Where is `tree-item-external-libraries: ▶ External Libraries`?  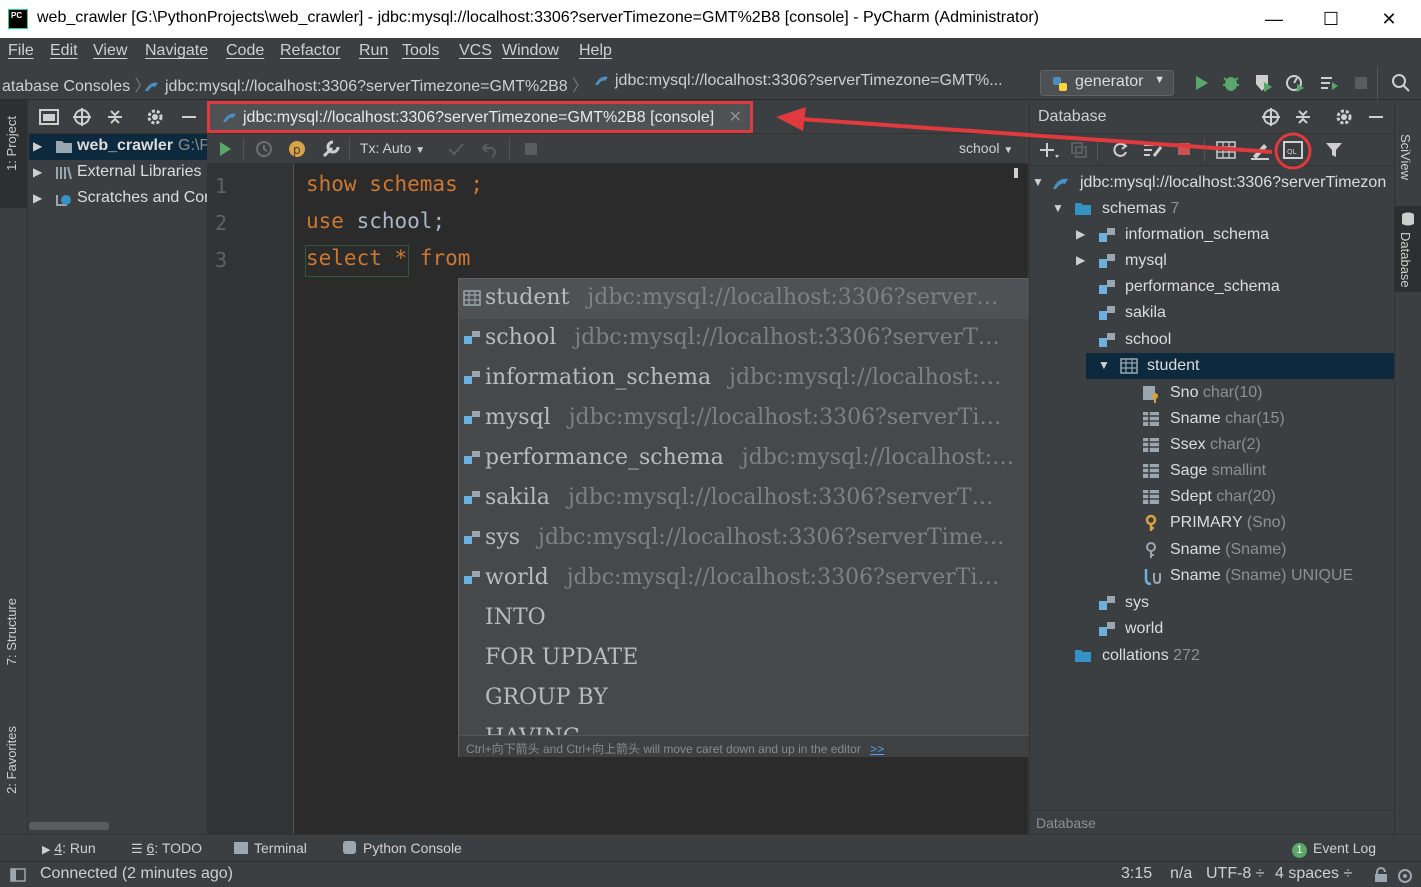 tree-item-external-libraries: ▶ External Libraries is located at coordinates (118, 173).